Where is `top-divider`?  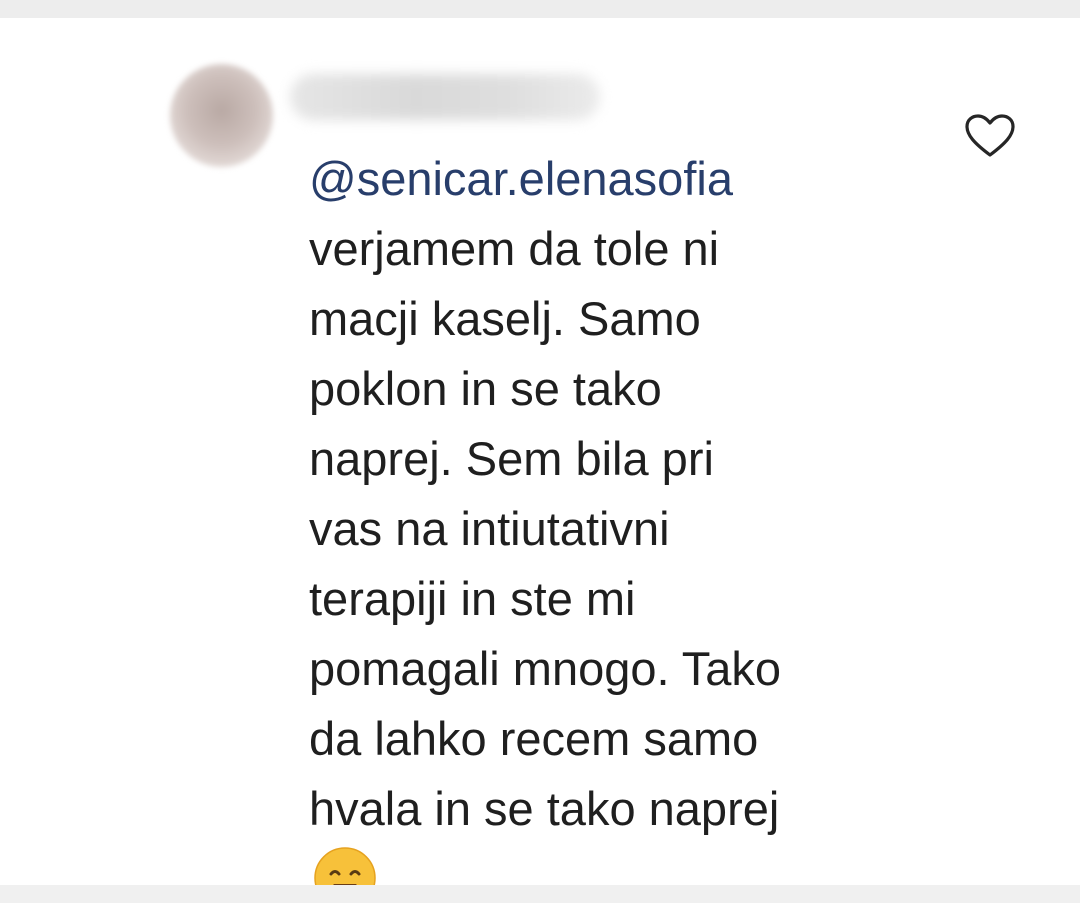 top-divider is located at coordinates (540, 9).